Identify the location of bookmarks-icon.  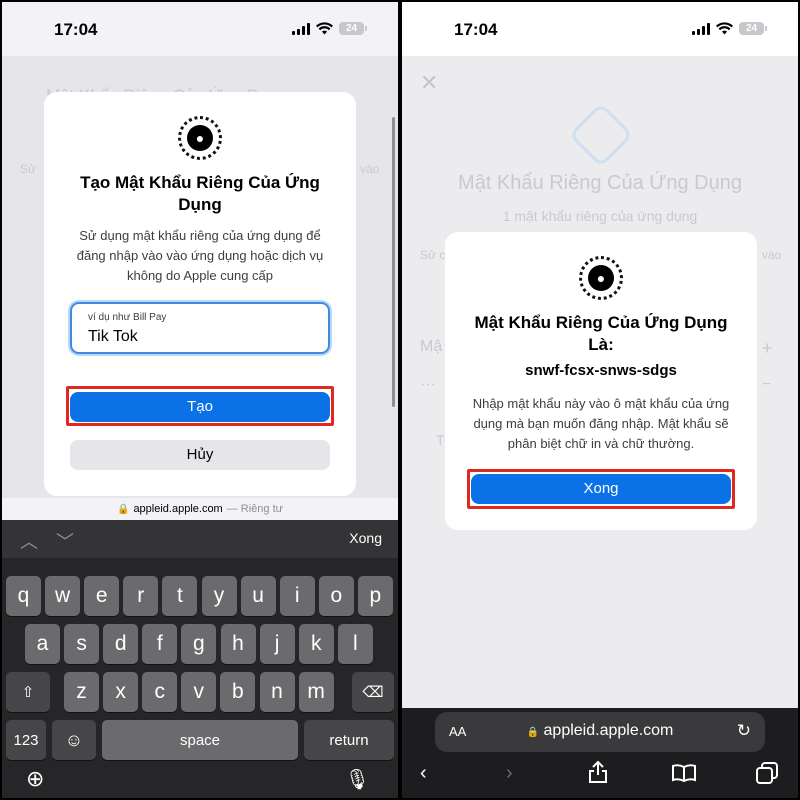
(684, 773).